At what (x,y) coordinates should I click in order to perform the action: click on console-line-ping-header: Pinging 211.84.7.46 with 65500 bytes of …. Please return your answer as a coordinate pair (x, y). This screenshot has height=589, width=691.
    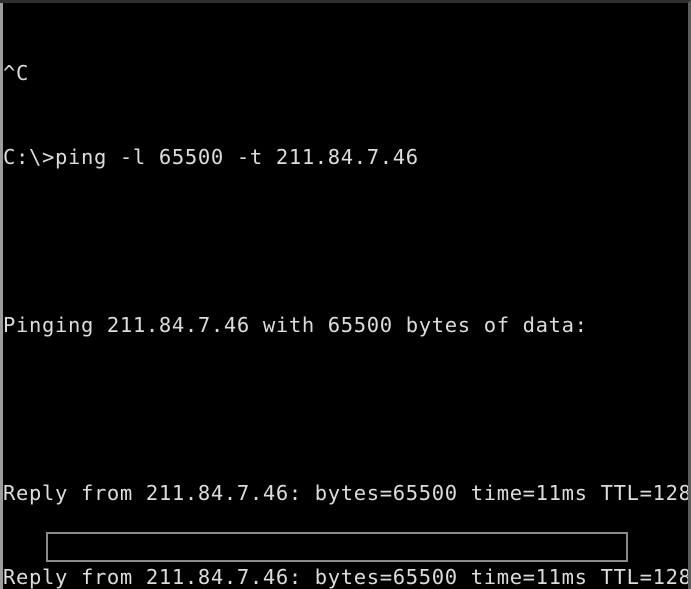
    Looking at the image, I should click on (295, 325).